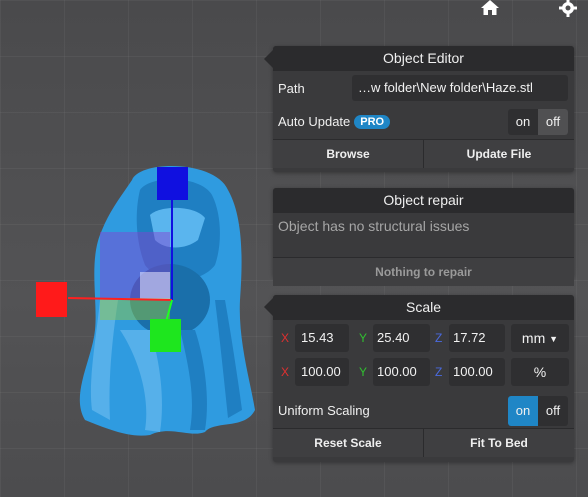 The width and height of the screenshot is (588, 497). I want to click on uniform-scaling-toggle: on off, so click(538, 411).